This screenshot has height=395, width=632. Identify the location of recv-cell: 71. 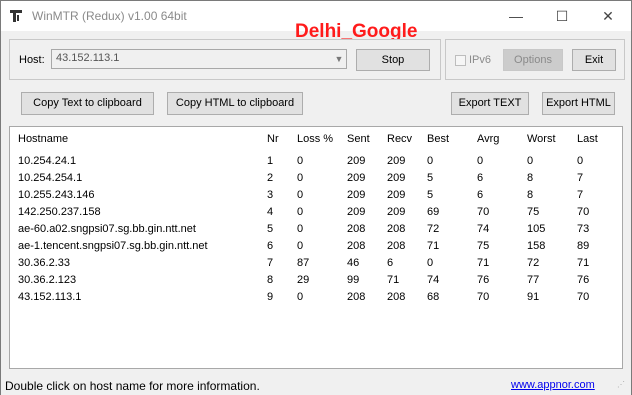
(393, 280).